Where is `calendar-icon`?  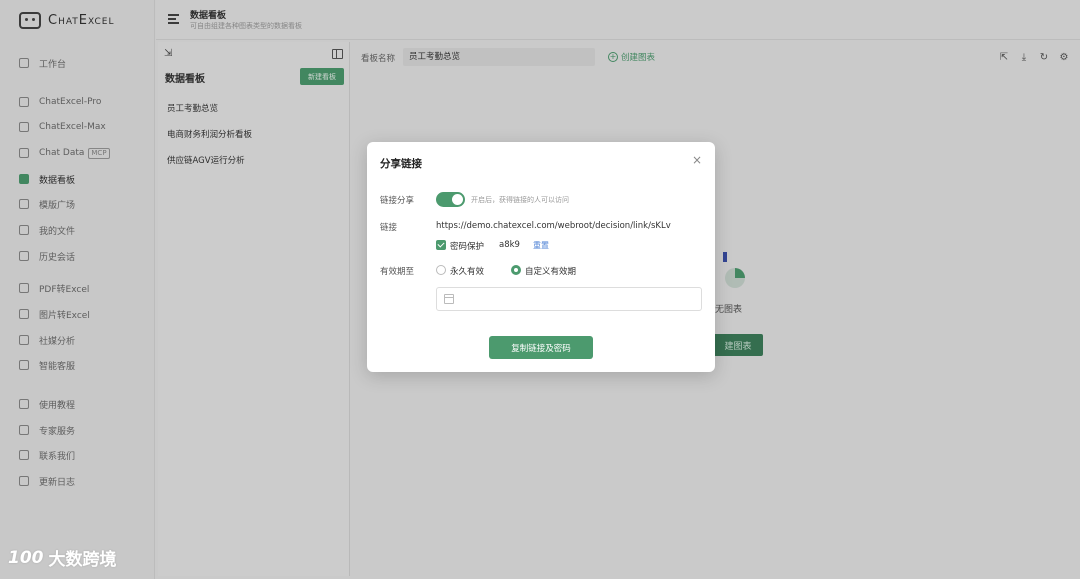 calendar-icon is located at coordinates (449, 299).